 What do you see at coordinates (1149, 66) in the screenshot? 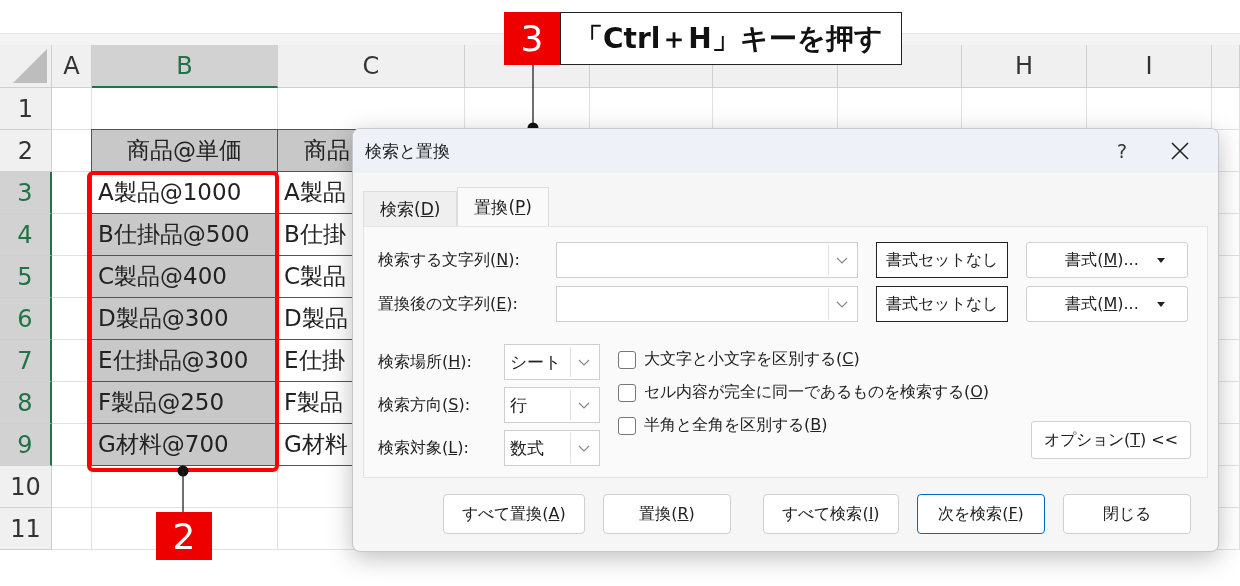
I see `column-header: I` at bounding box center [1149, 66].